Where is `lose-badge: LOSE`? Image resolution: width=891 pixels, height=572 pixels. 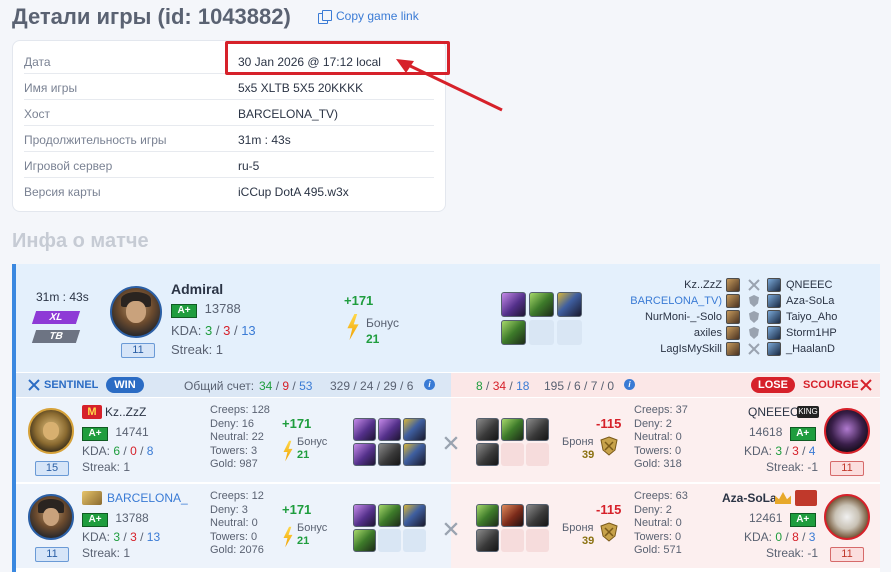
lose-badge: LOSE is located at coordinates (773, 385).